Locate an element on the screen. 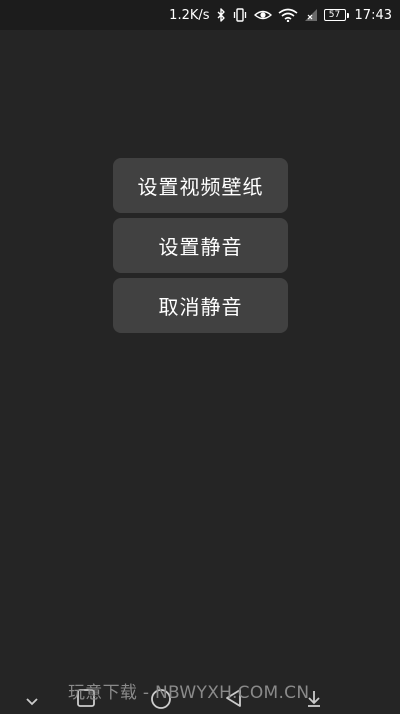 This screenshot has width=400, height=714. eye-icon is located at coordinates (262, 15).